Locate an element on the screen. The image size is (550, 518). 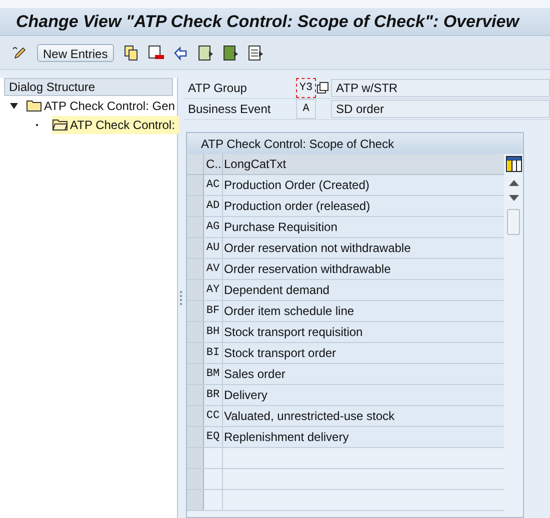
table-cell: BH is located at coordinates (213, 332).